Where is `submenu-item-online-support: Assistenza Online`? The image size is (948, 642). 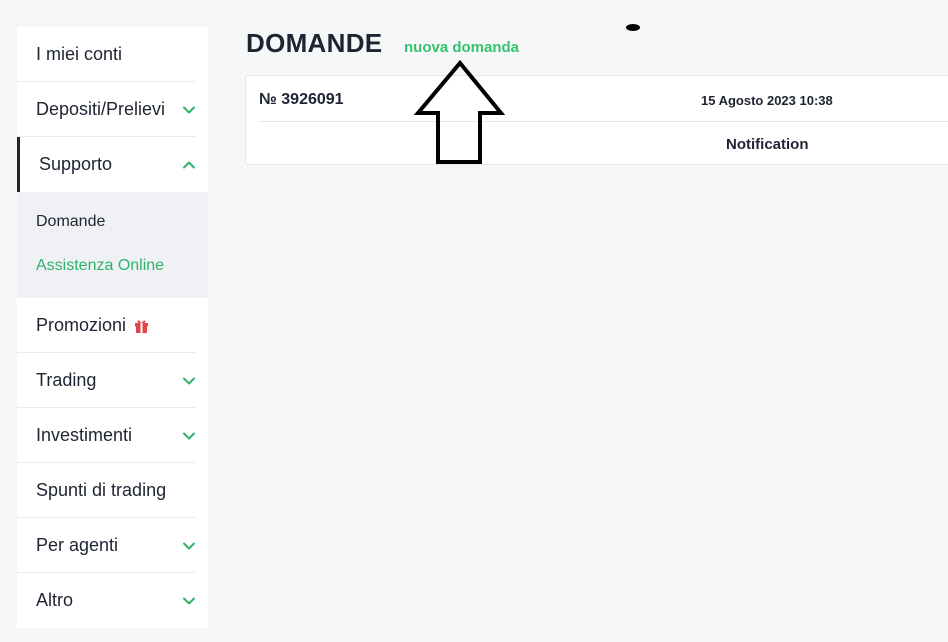
submenu-item-online-support: Assistenza Online is located at coordinates (112, 266).